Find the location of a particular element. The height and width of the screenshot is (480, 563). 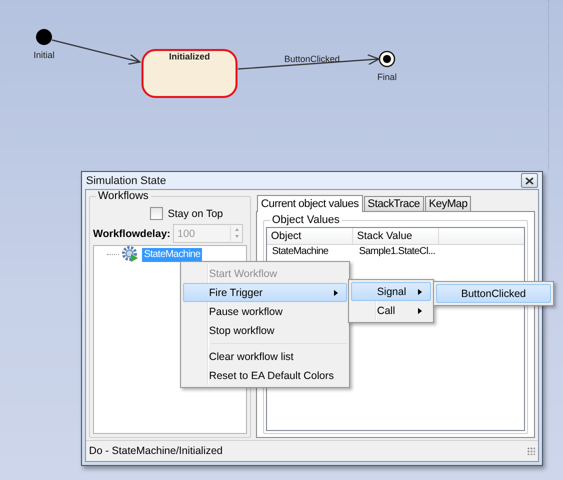

column-header: Object is located at coordinates (310, 236).